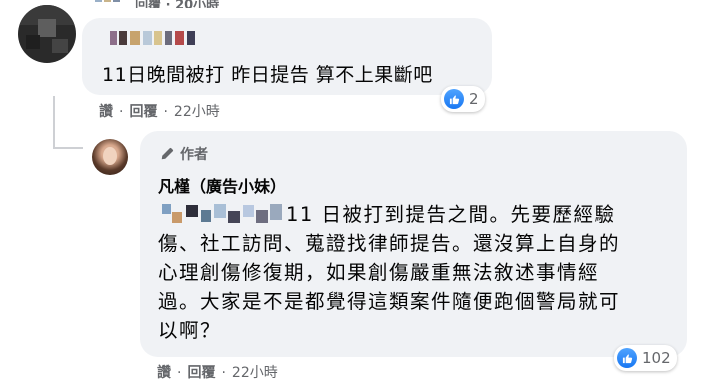 The image size is (714, 386). What do you see at coordinates (389, 243) in the screenshot?
I see `reply-text-line: 傷、社工訪問、蒐證找律師提告。還沒算上自身的` at bounding box center [389, 243].